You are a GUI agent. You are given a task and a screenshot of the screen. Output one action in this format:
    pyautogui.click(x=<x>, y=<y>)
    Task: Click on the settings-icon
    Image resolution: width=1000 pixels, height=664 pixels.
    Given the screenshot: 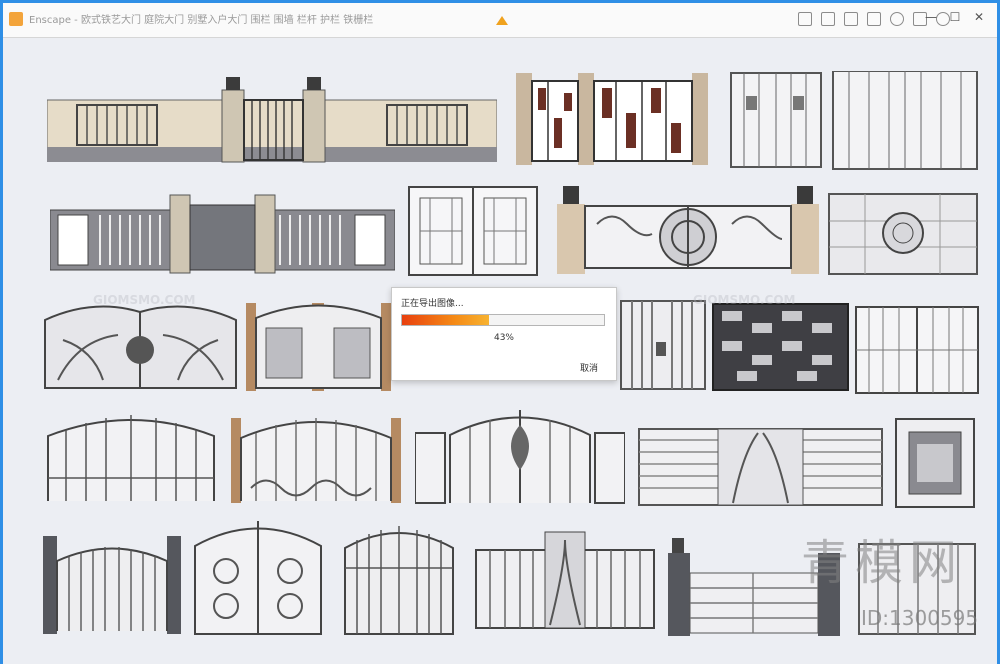 What is the action you would take?
    pyautogui.click(x=897, y=19)
    